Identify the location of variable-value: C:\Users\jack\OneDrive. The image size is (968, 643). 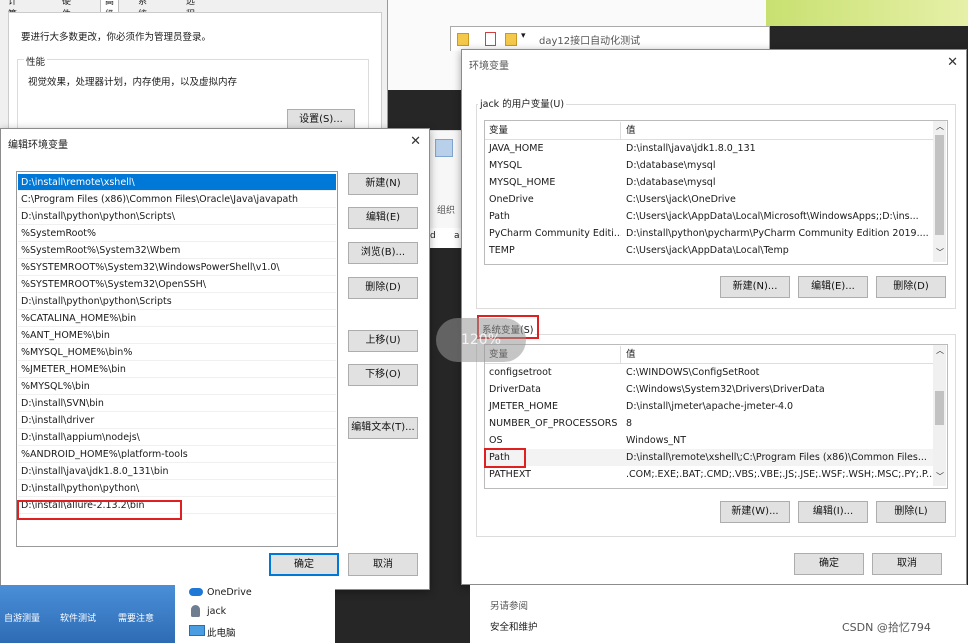
(681, 199).